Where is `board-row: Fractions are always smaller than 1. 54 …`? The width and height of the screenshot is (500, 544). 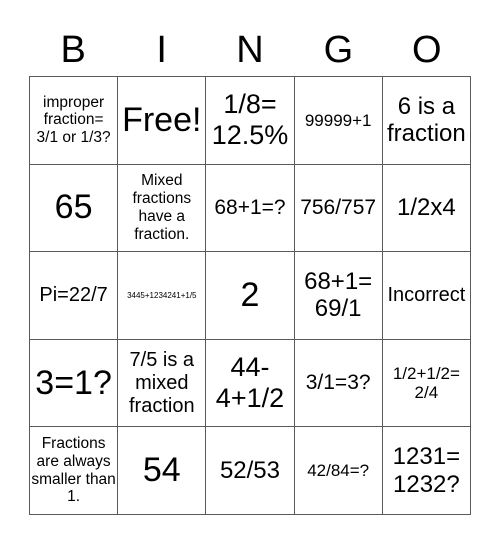
board-row: Fractions are always smaller than 1. 54 … is located at coordinates (250, 470).